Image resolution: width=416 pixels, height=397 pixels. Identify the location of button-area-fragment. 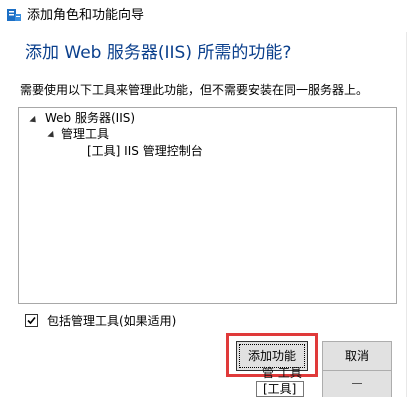
(357, 384).